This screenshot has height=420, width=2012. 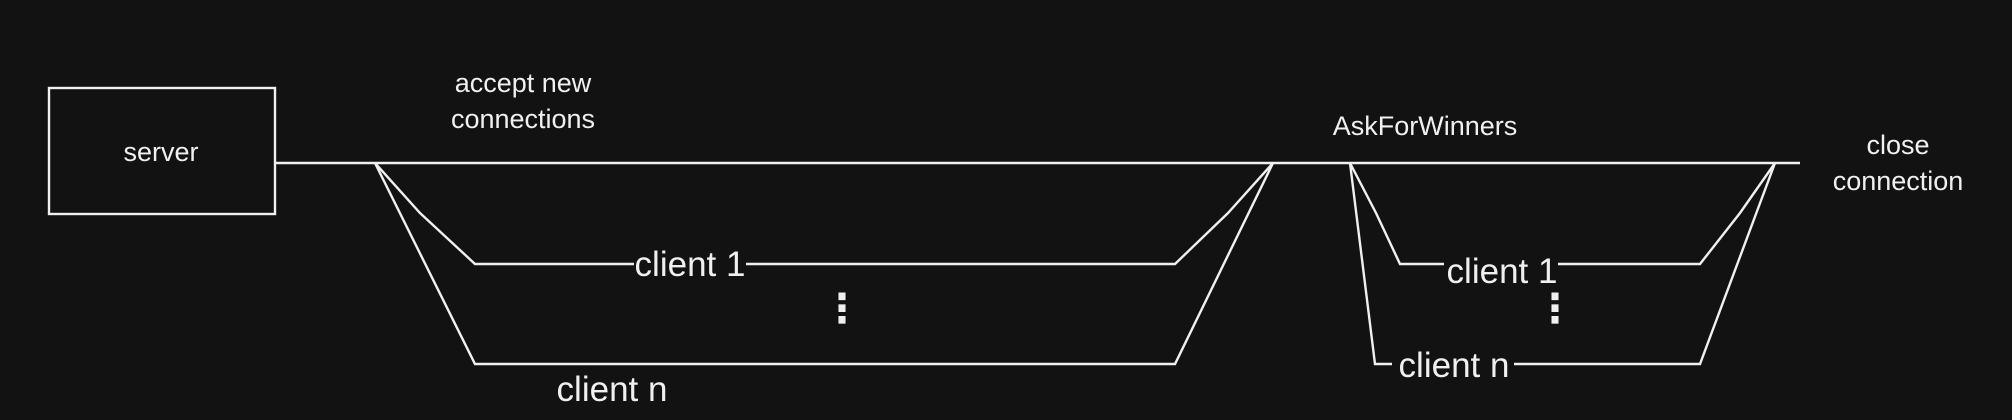 What do you see at coordinates (523, 83) in the screenshot?
I see `accept-phase-label-line1: accept new` at bounding box center [523, 83].